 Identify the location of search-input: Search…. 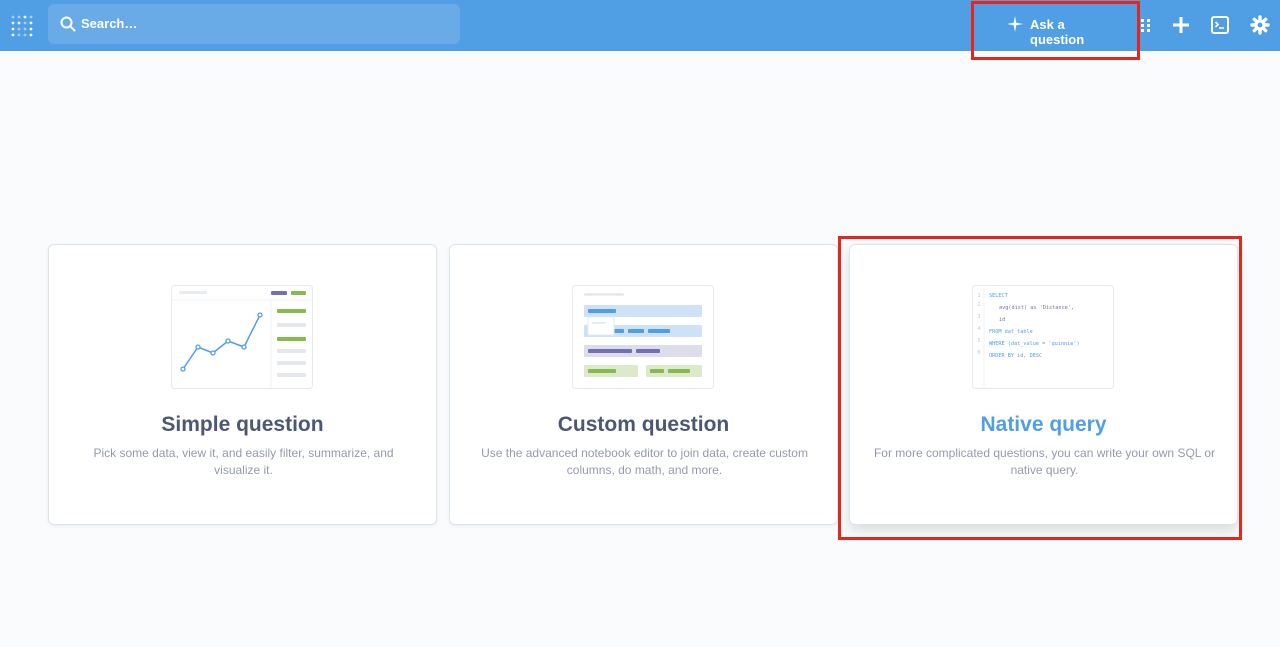
(109, 23).